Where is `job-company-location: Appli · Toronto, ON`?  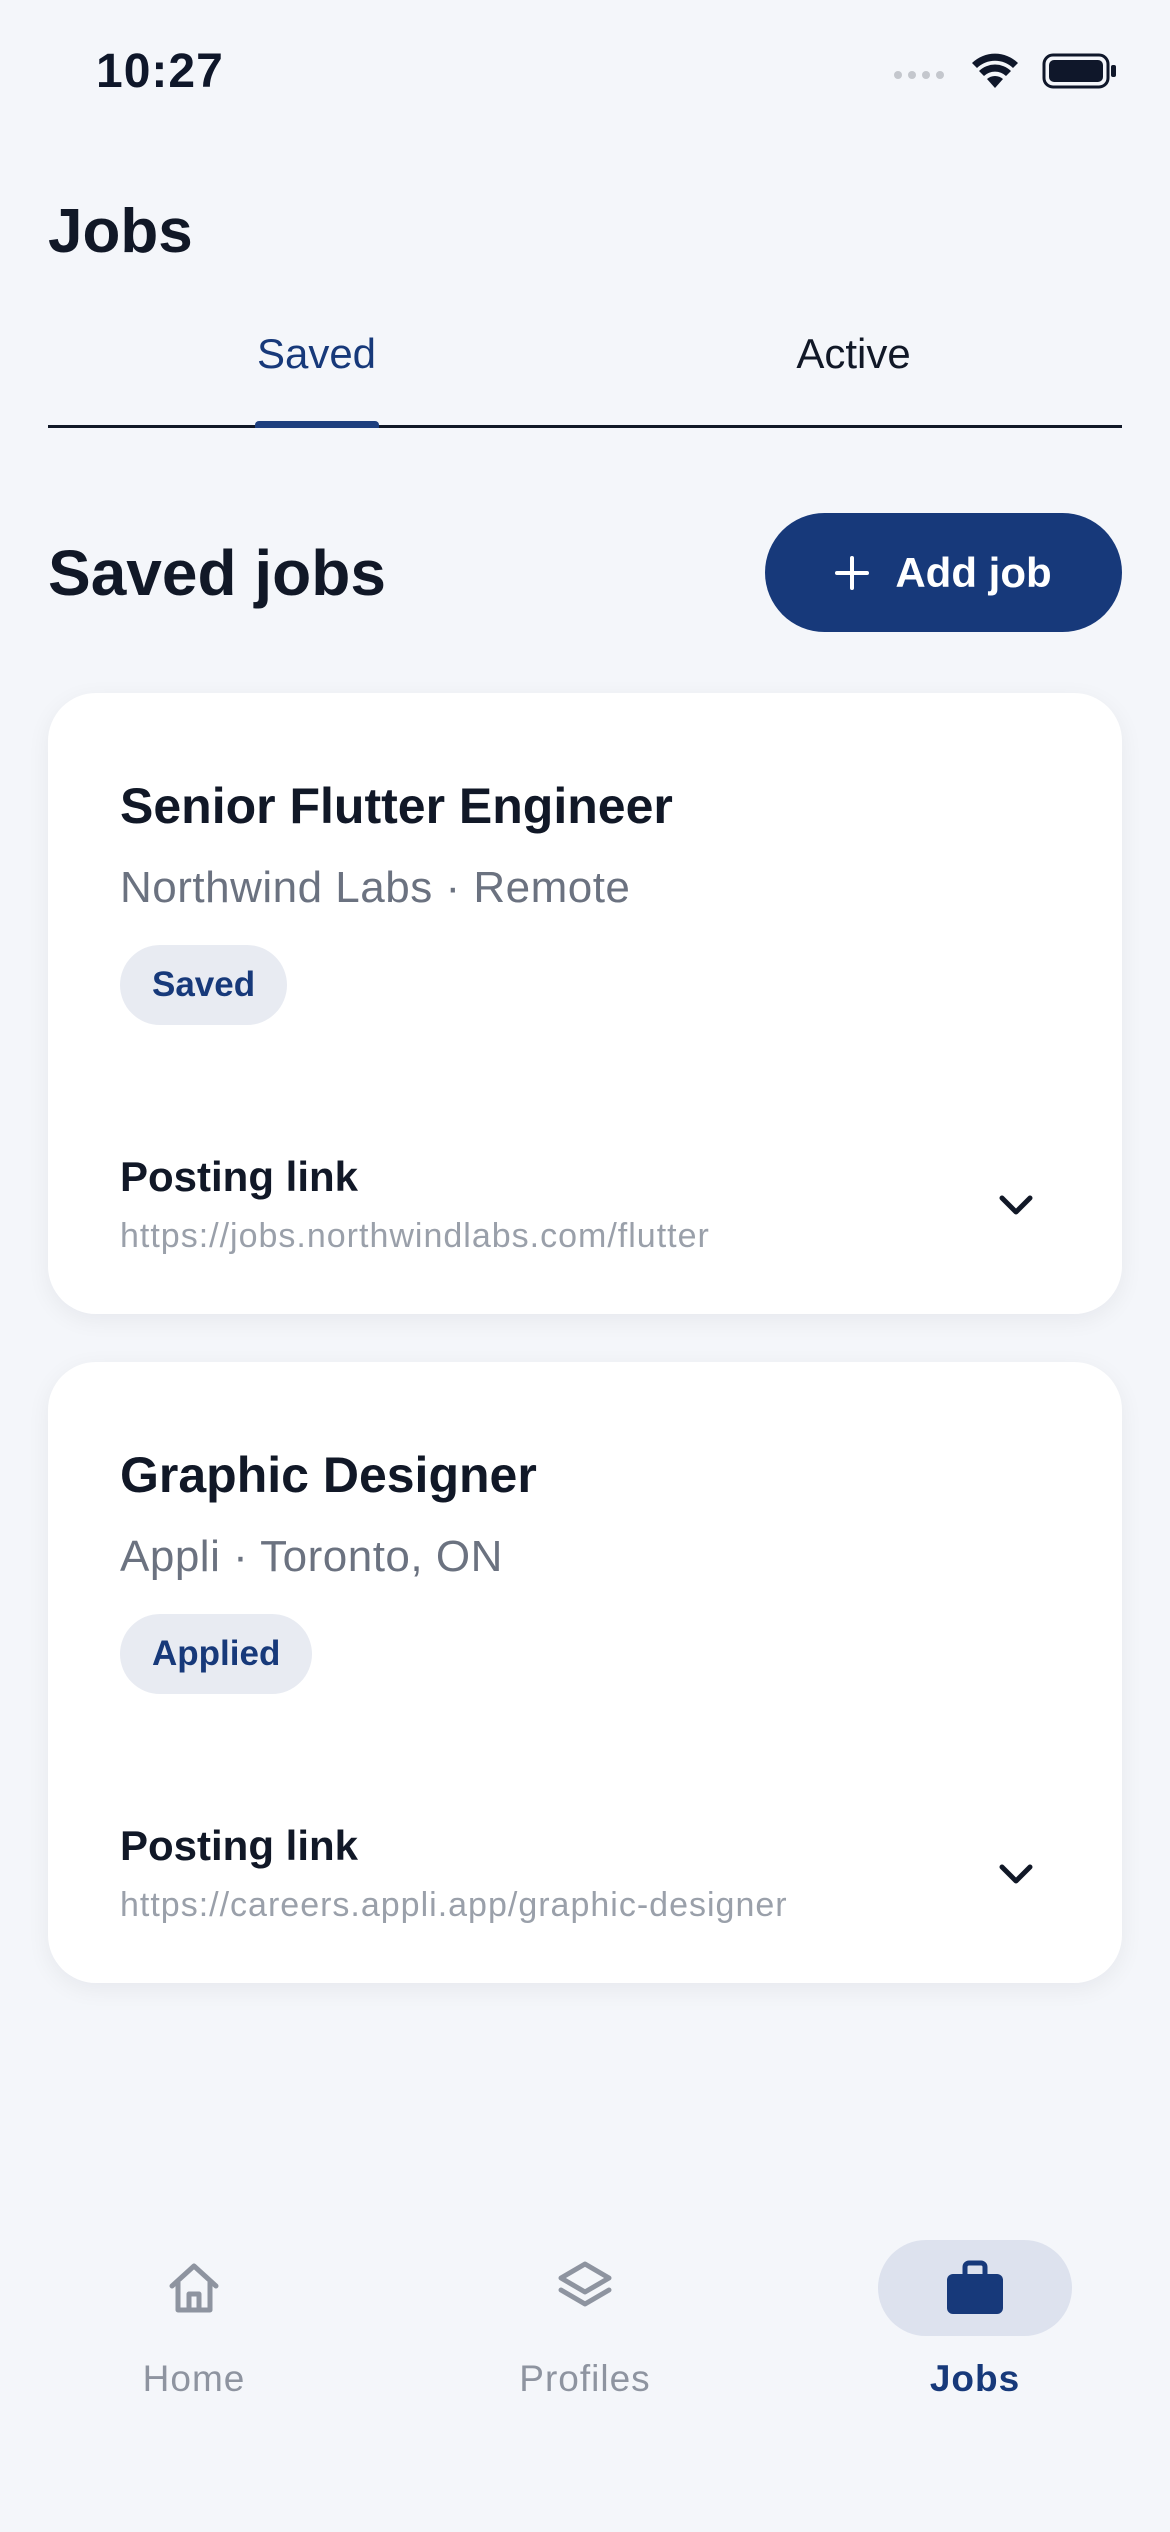
job-company-location: Appli · Toronto, ON is located at coordinates (311, 1556).